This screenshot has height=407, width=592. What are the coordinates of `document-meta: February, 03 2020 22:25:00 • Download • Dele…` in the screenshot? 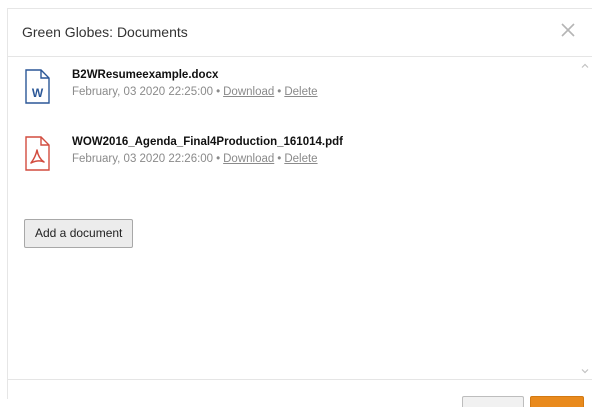 It's located at (195, 92).